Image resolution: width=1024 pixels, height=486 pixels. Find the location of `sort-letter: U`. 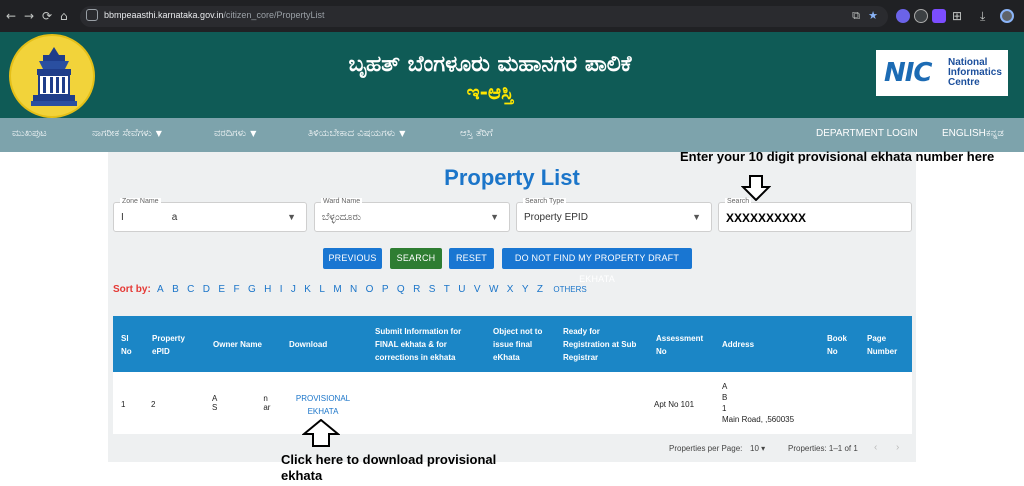

sort-letter: U is located at coordinates (461, 289).